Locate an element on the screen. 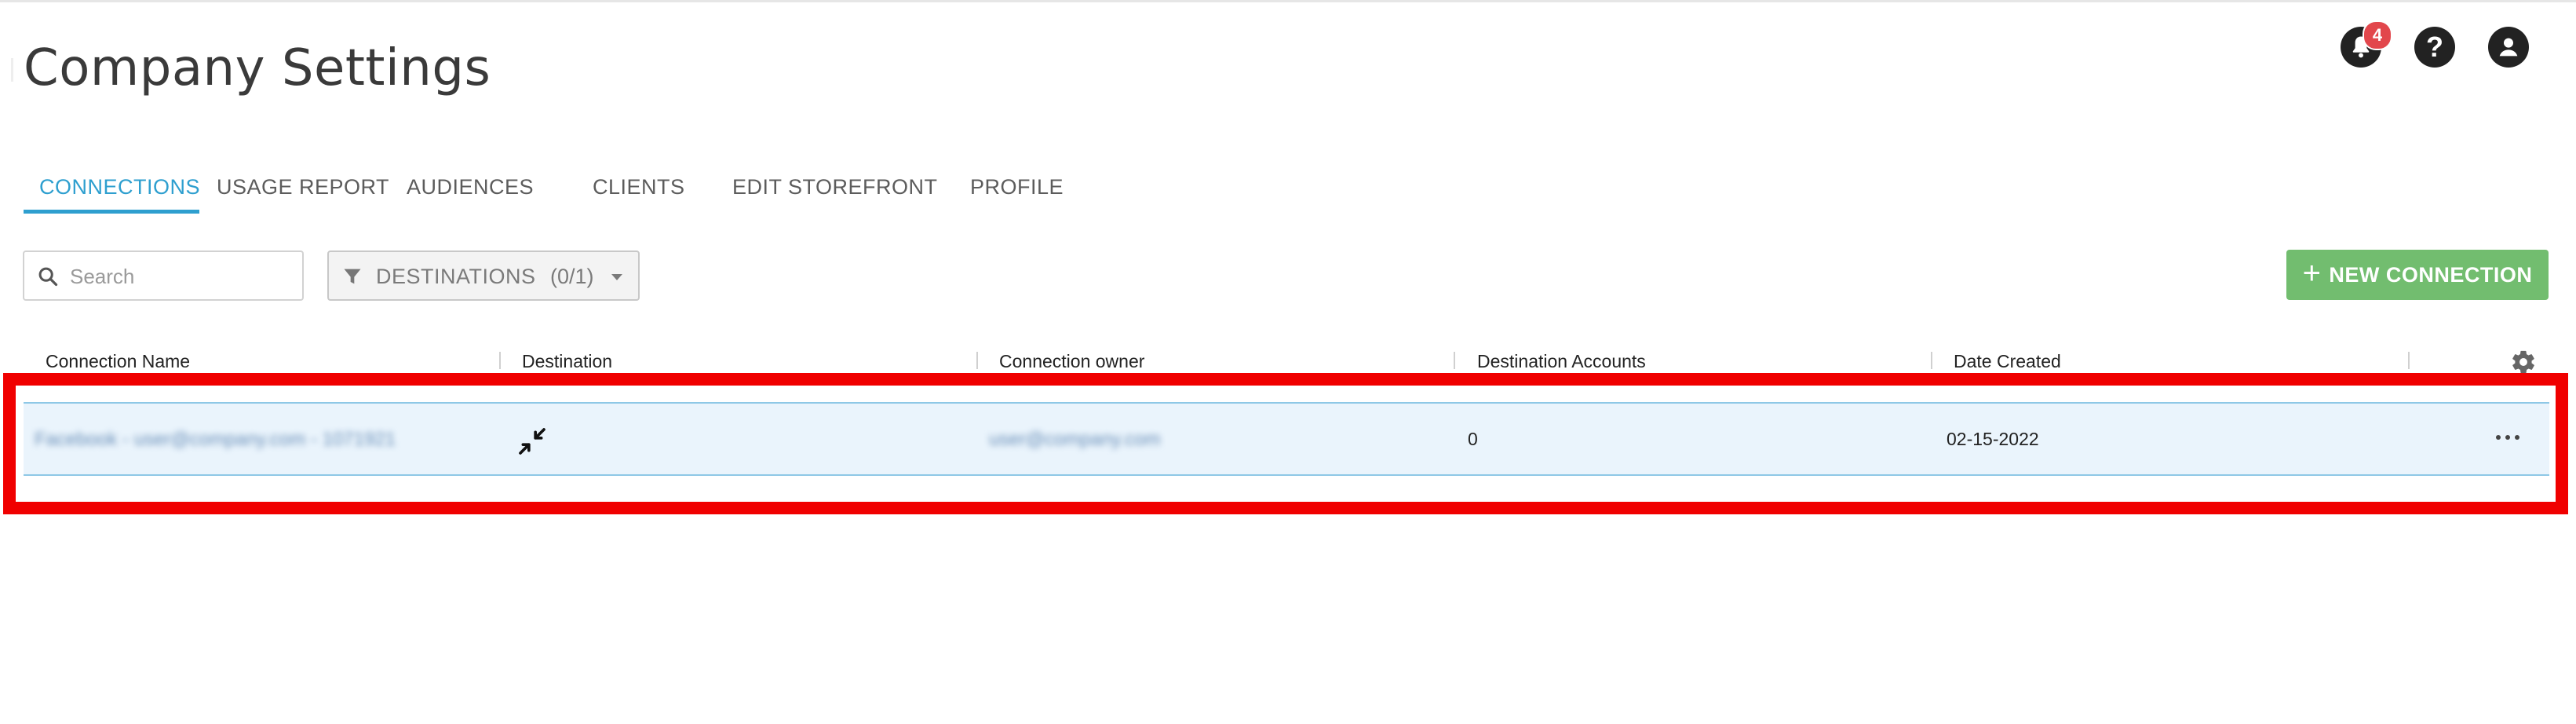 The width and height of the screenshot is (2576, 724). search-icon is located at coordinates (48, 277).